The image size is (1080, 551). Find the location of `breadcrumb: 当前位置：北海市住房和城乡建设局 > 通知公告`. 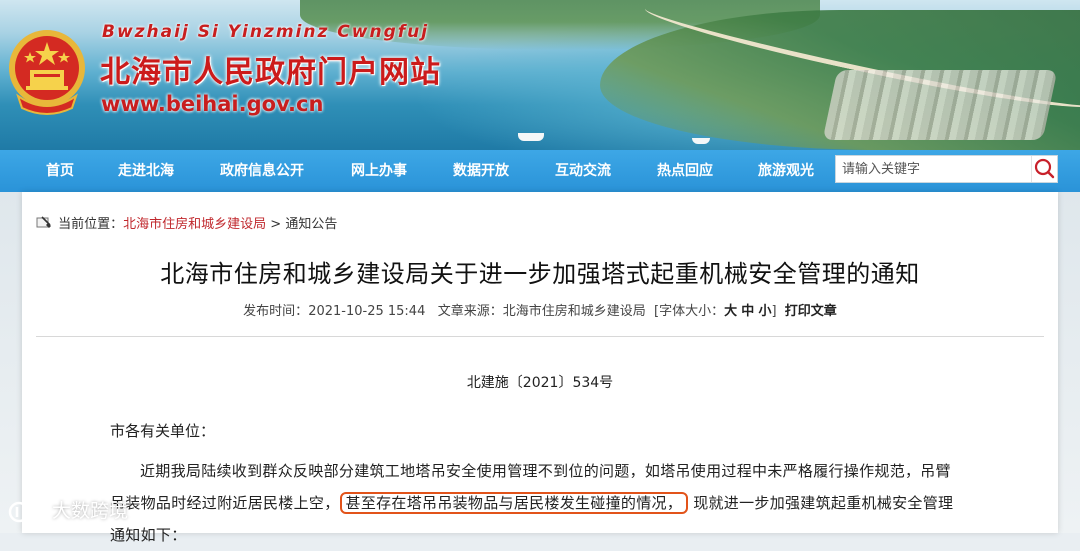

breadcrumb: 当前位置：北海市住房和城乡建设局 > 通知公告 is located at coordinates (186, 225).